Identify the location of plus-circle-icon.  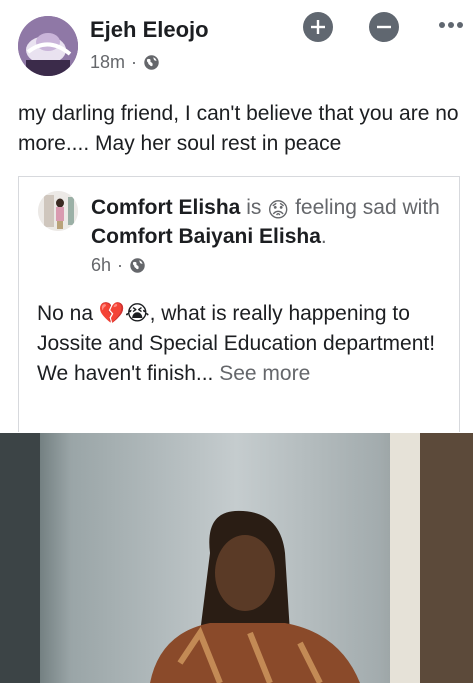
(318, 27).